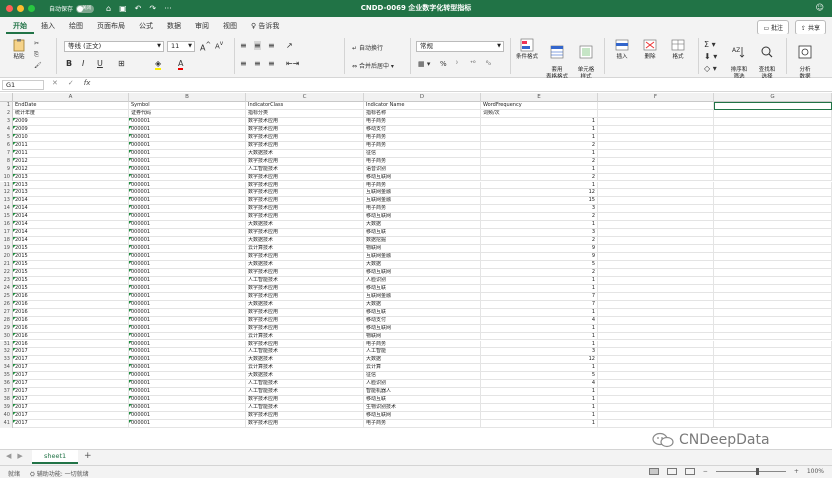 The width and height of the screenshot is (832, 478). What do you see at coordinates (71, 185) in the screenshot?
I see `cell: 2013` at bounding box center [71, 185].